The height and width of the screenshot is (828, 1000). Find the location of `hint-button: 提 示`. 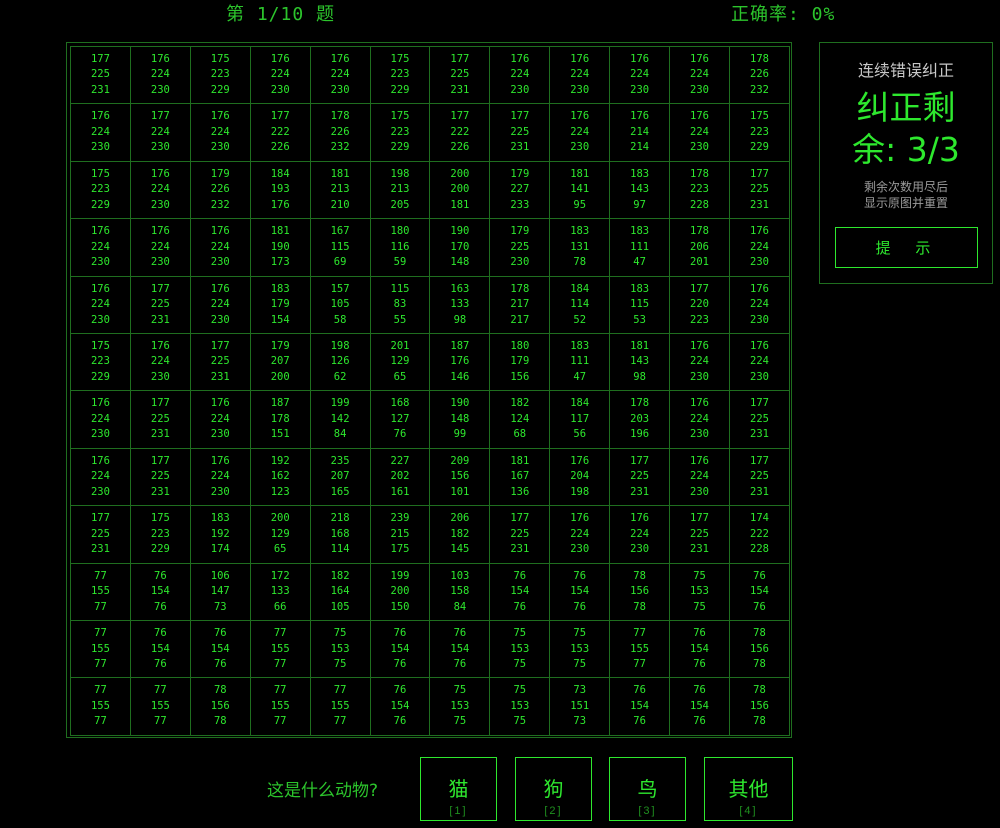

hint-button: 提 示 is located at coordinates (906, 247).